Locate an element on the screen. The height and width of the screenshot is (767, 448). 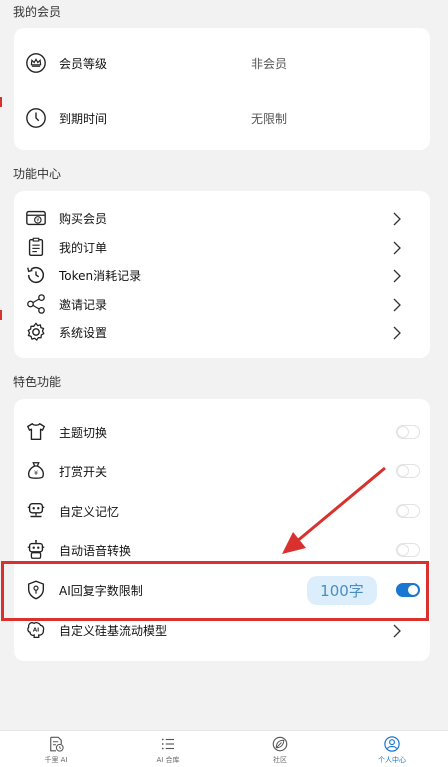
tab-qianli-ai: 千里 AI is located at coordinates (56, 749).